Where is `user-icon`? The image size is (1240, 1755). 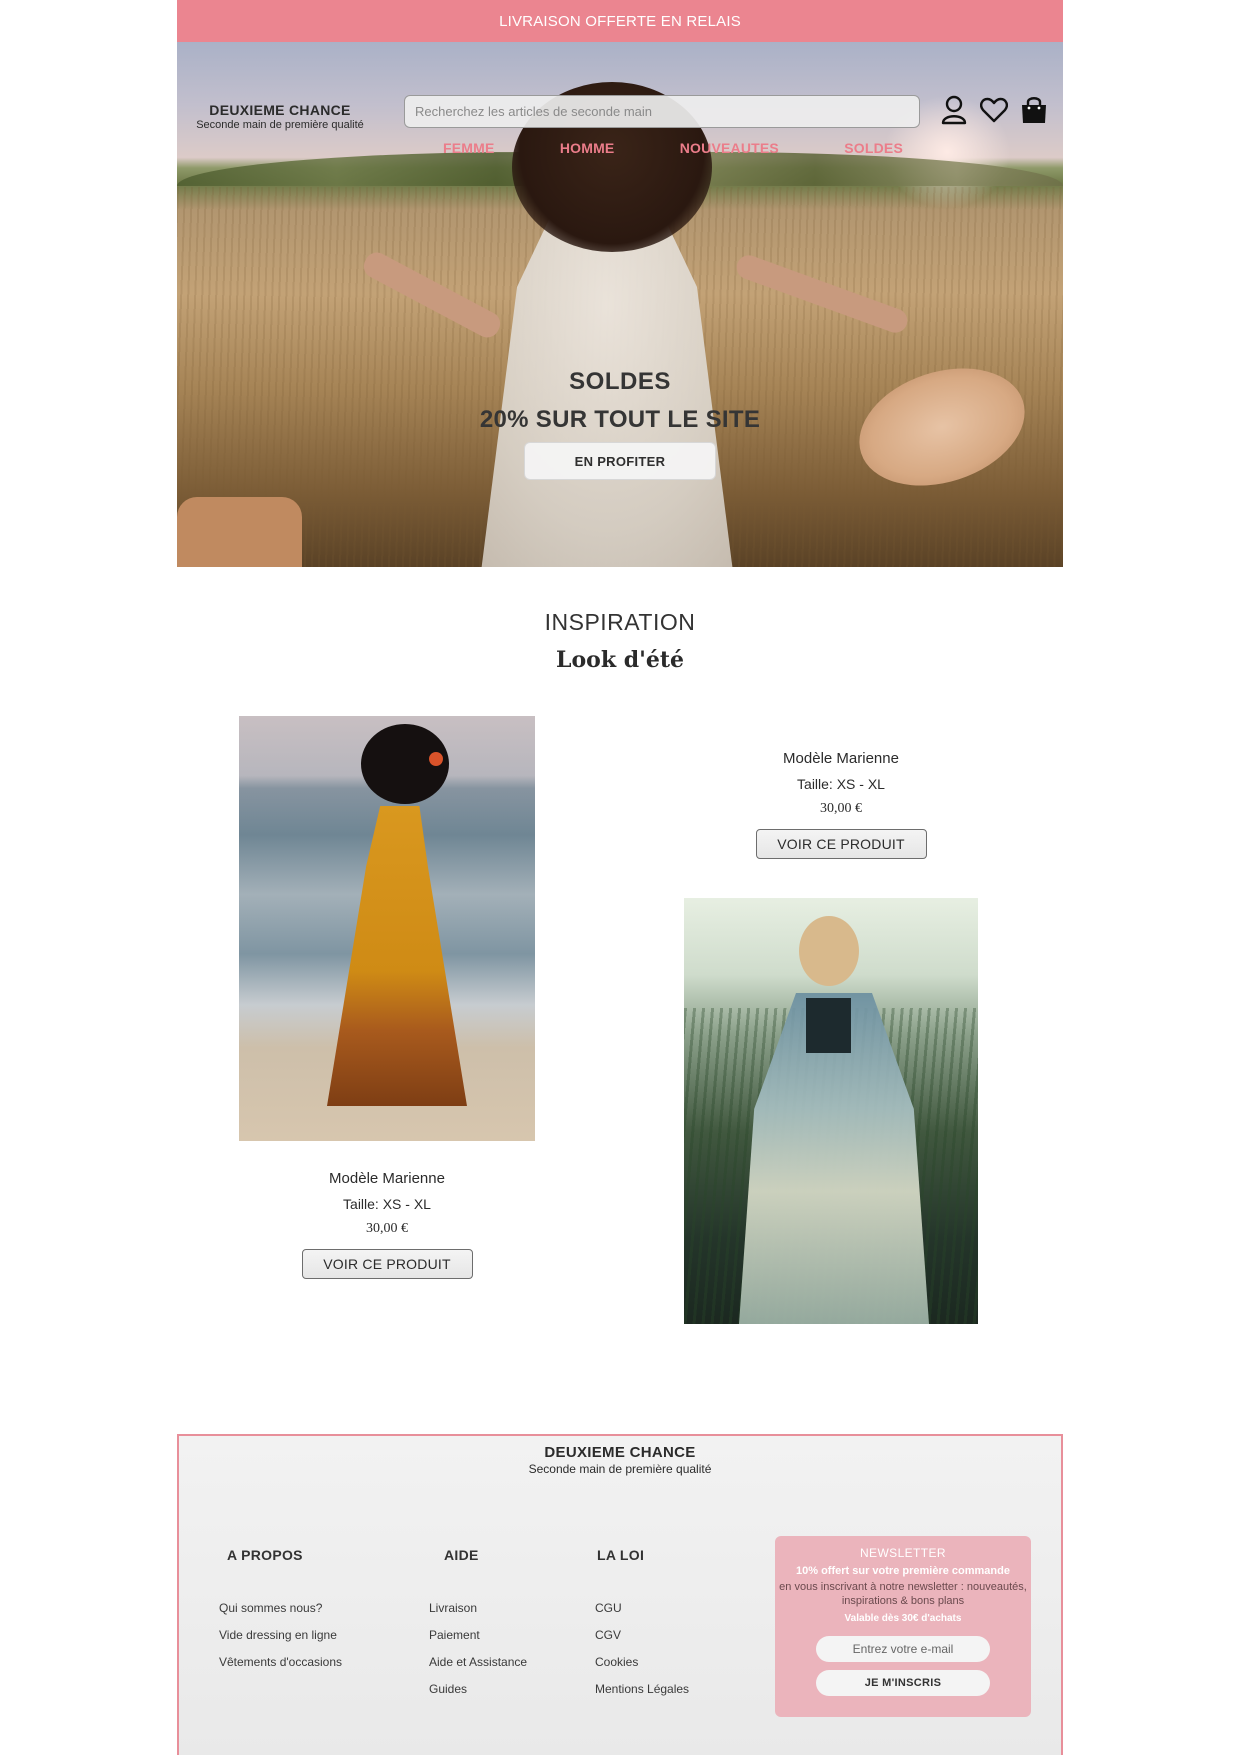
user-icon is located at coordinates (954, 110).